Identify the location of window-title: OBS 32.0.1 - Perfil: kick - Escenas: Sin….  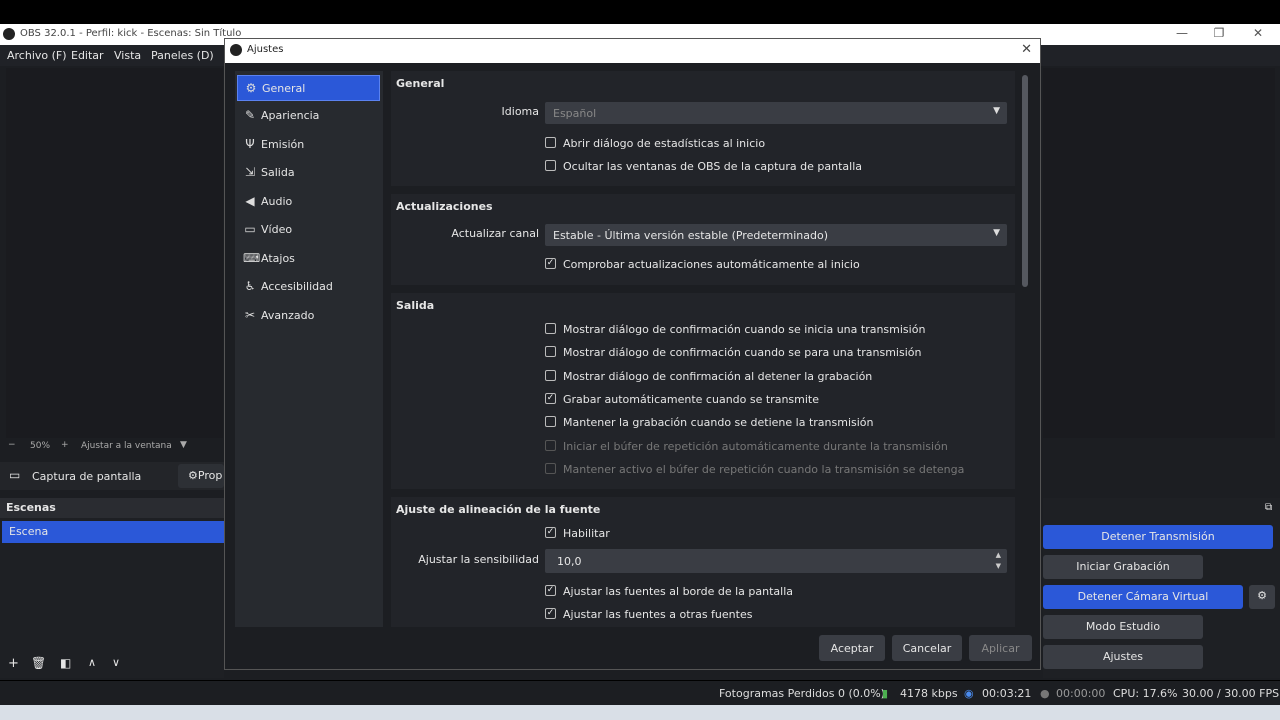
(131, 33).